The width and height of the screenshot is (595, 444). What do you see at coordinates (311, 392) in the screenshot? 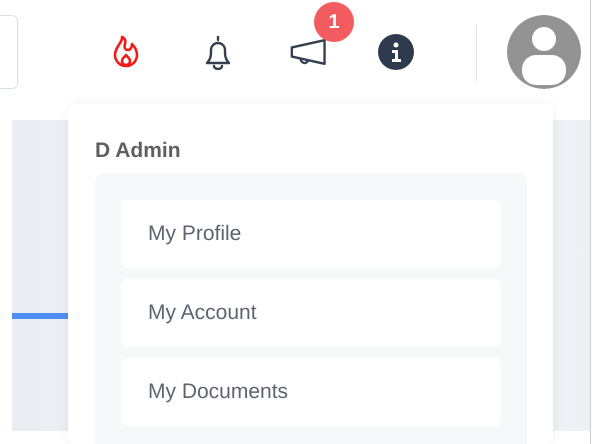
I see `menu-item: My Documents` at bounding box center [311, 392].